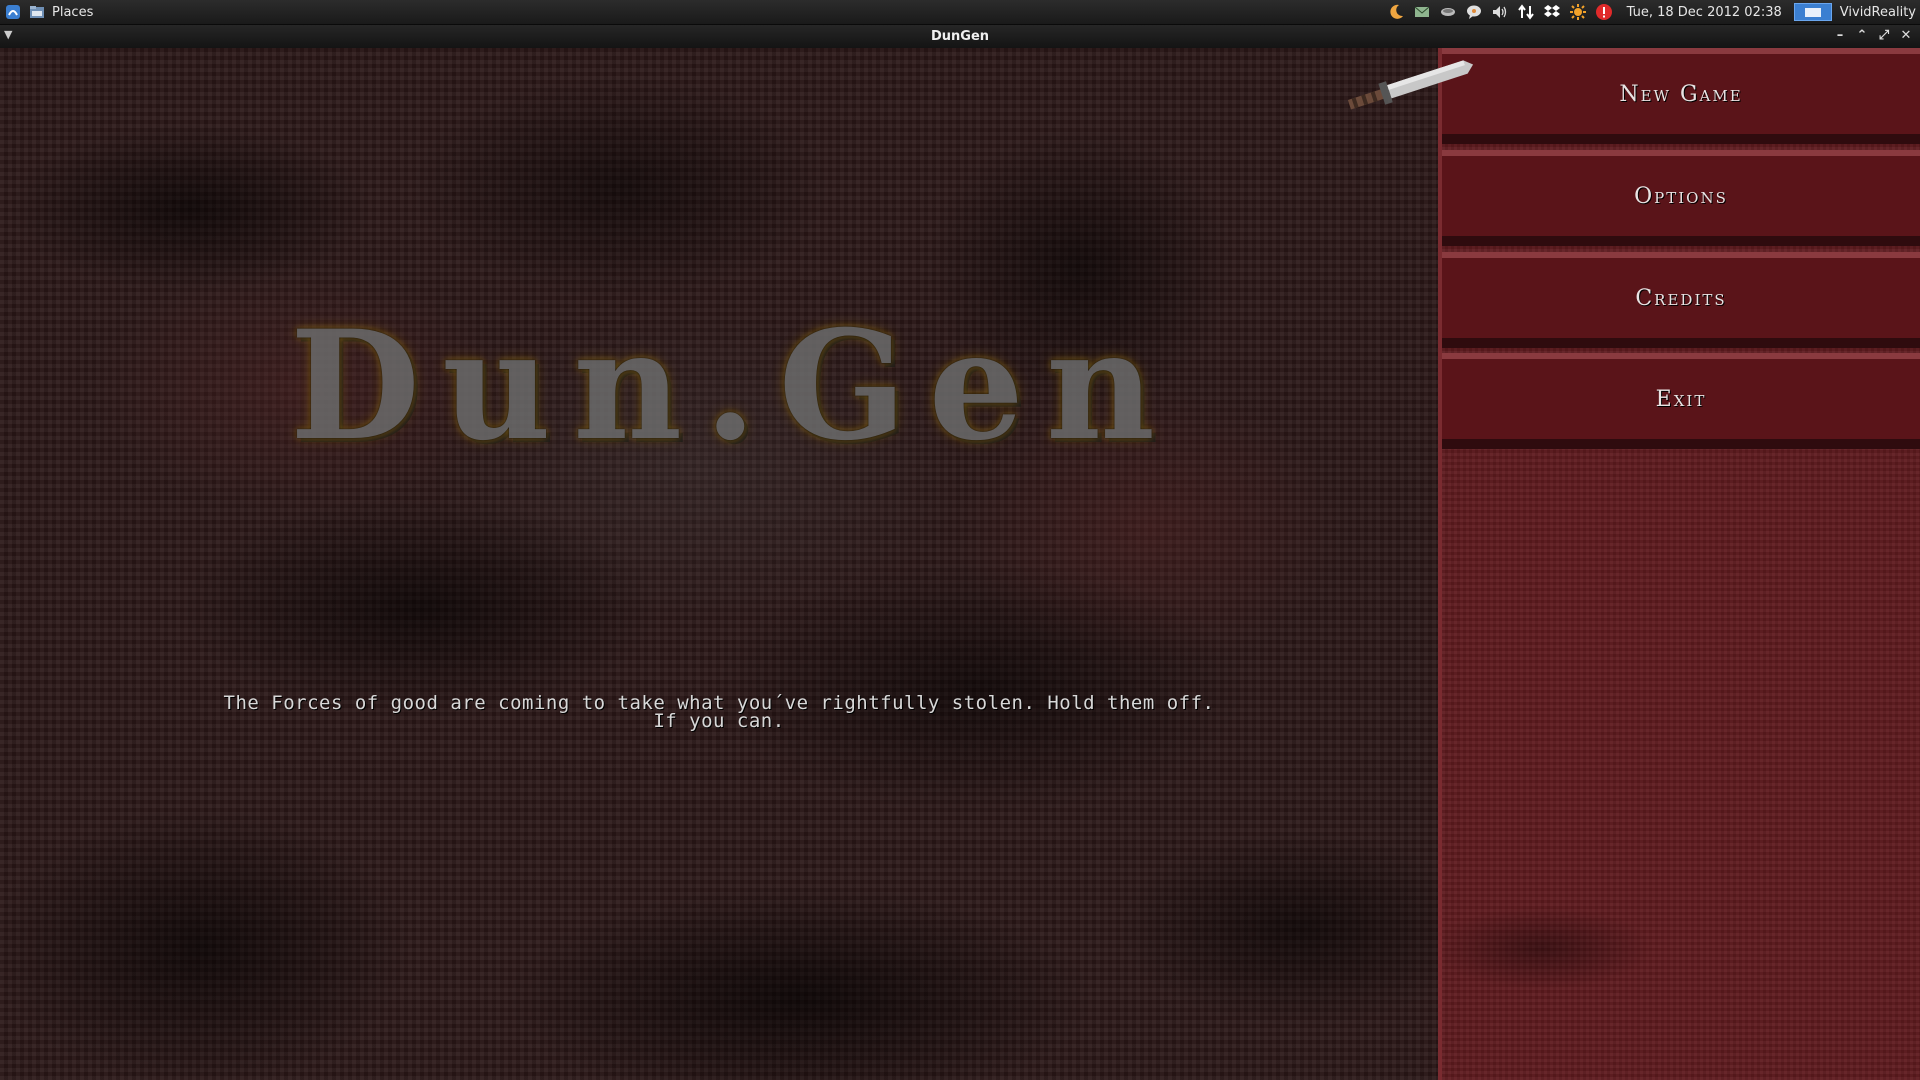  What do you see at coordinates (1422, 12) in the screenshot?
I see `mail-icon` at bounding box center [1422, 12].